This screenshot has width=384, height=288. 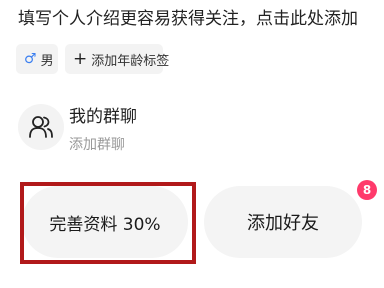 What do you see at coordinates (30, 59) in the screenshot?
I see `male-icon: ♂` at bounding box center [30, 59].